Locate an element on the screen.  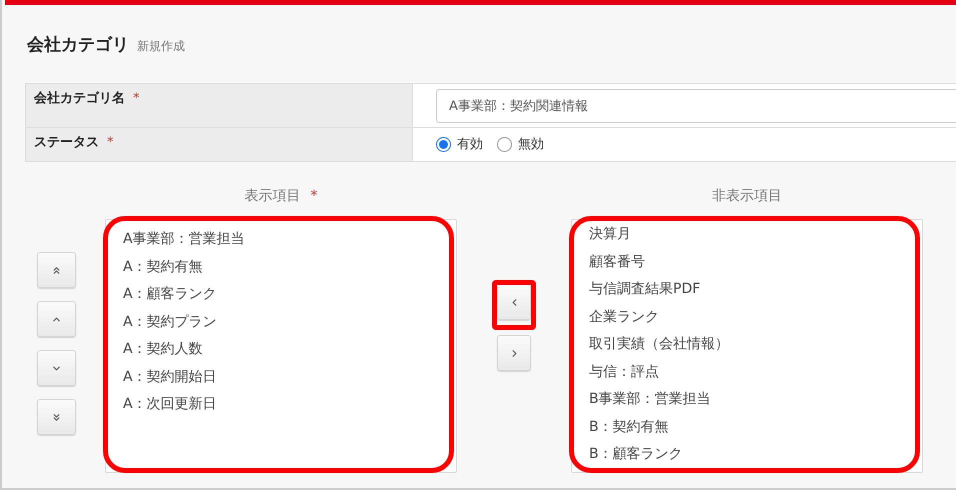
list-item: B：契約有無 is located at coordinates (629, 427).